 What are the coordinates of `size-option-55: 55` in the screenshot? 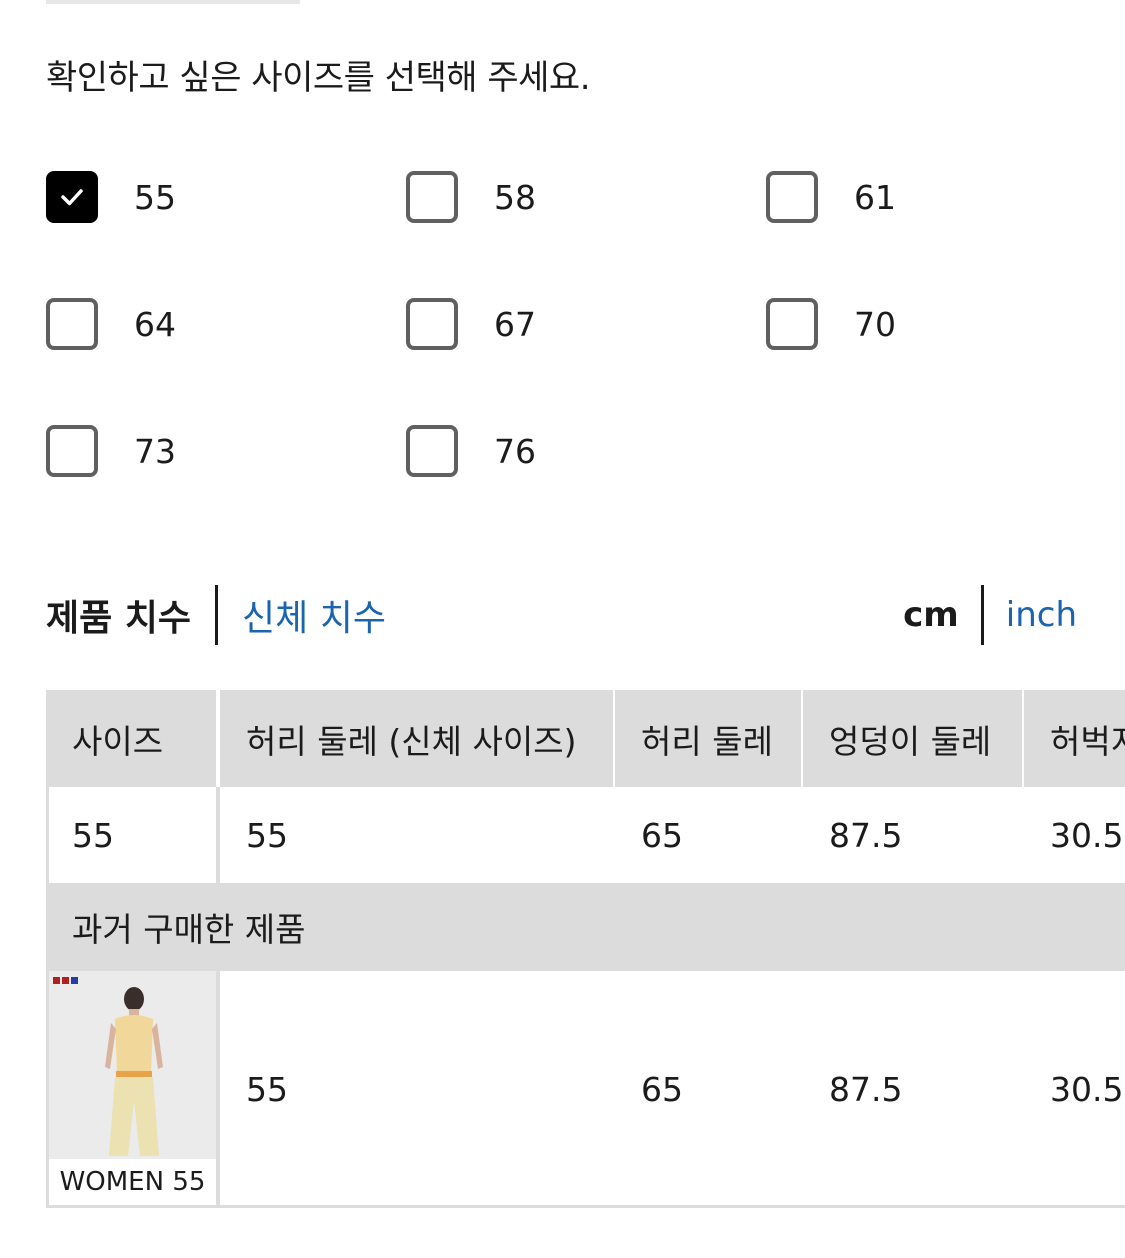 It's located at (111, 197).